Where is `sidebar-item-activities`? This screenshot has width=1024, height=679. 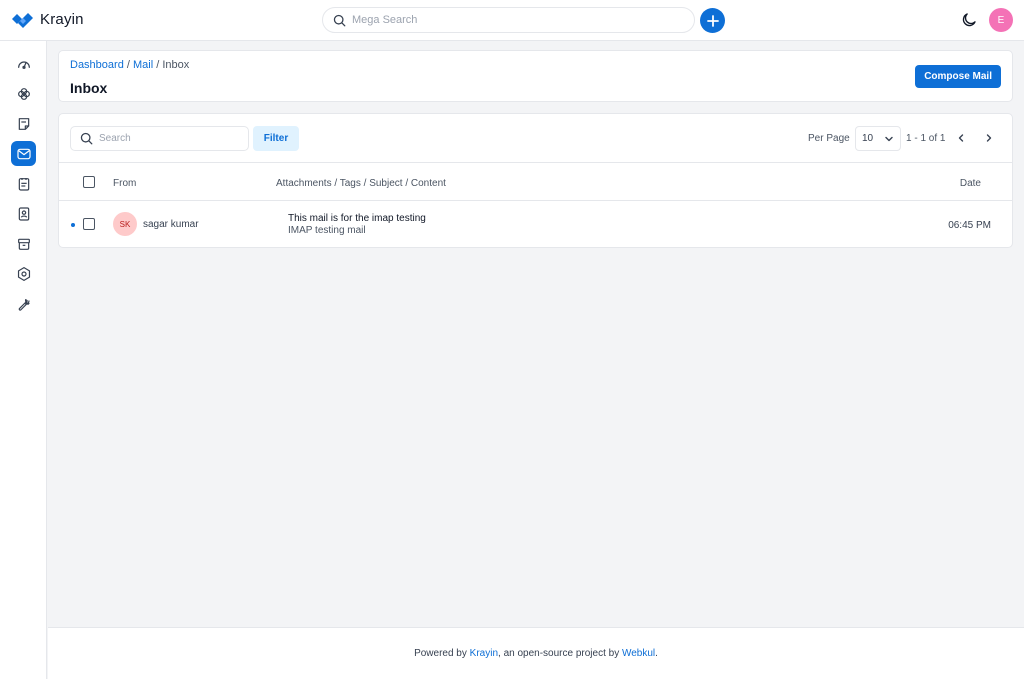
sidebar-item-activities is located at coordinates (23, 183).